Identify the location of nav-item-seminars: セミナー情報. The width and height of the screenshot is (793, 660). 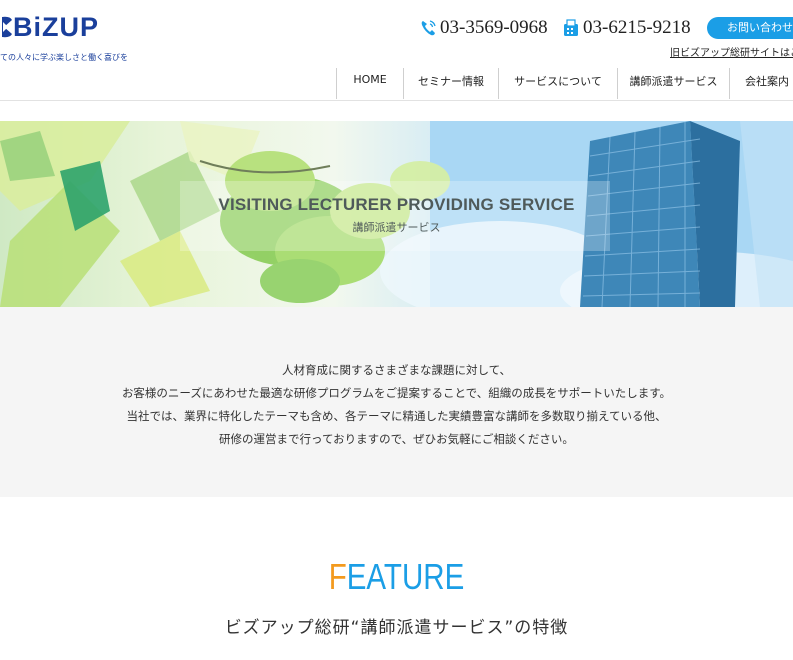
(450, 83).